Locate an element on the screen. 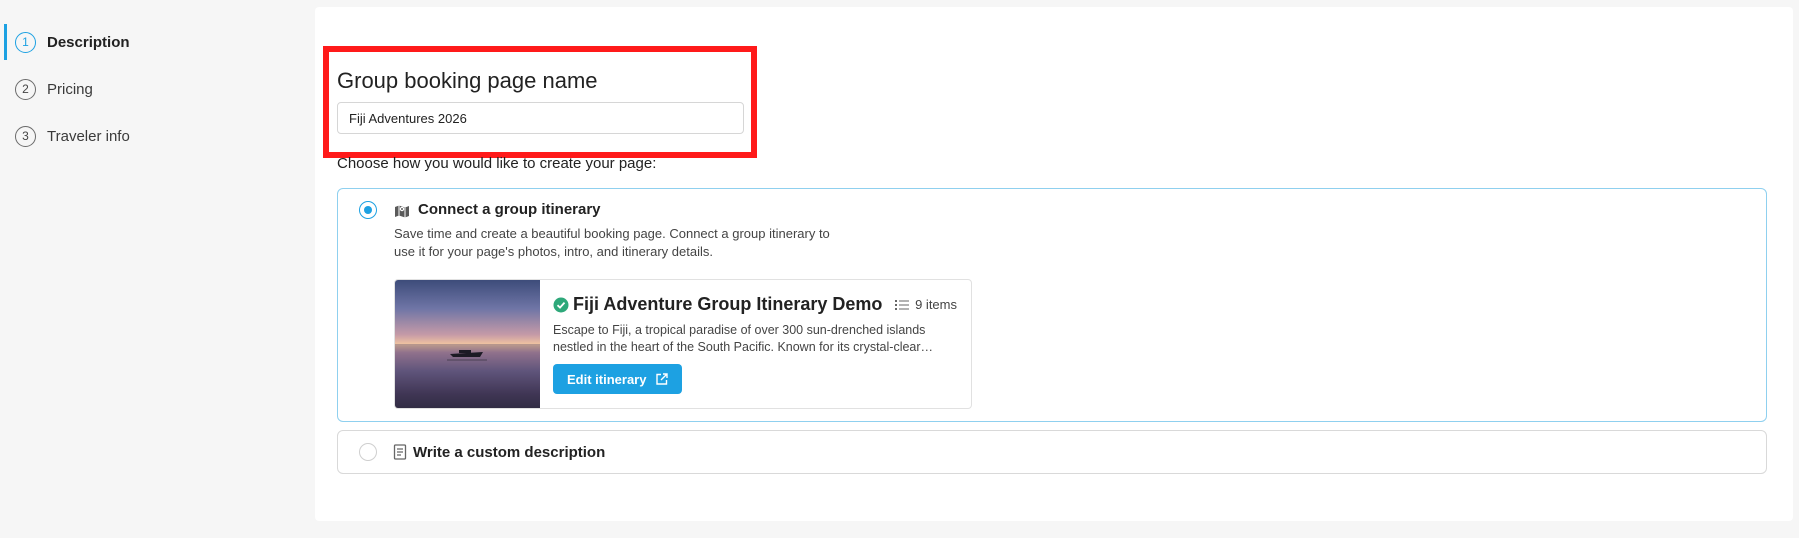 This screenshot has width=1799, height=538. custom-title: Write a custom description is located at coordinates (509, 452).